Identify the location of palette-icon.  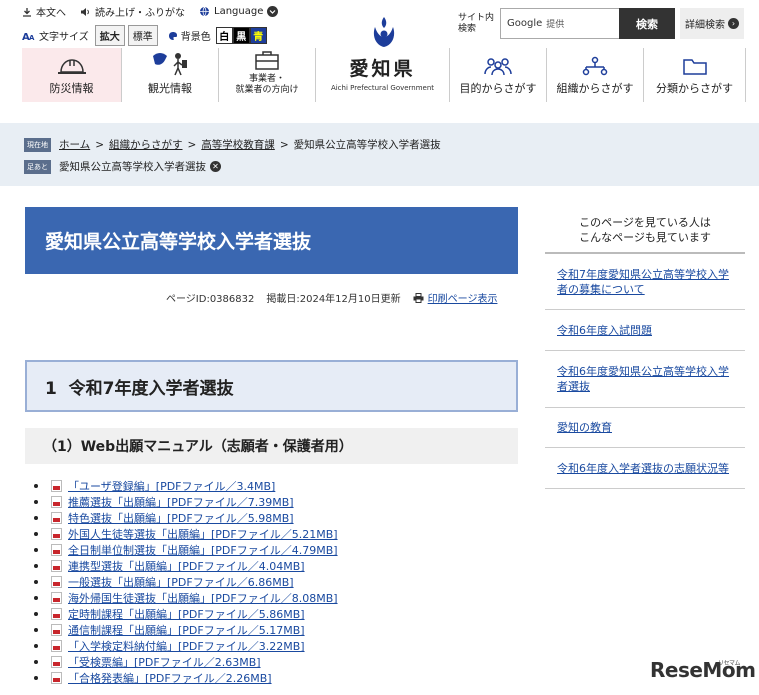
(172, 35).